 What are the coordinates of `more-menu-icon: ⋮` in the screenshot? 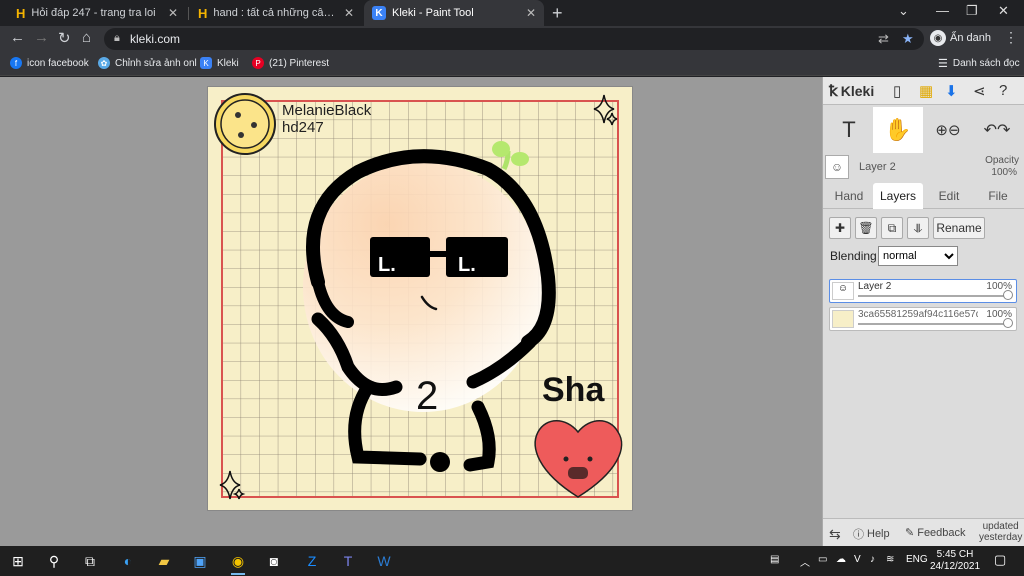 It's located at (1011, 37).